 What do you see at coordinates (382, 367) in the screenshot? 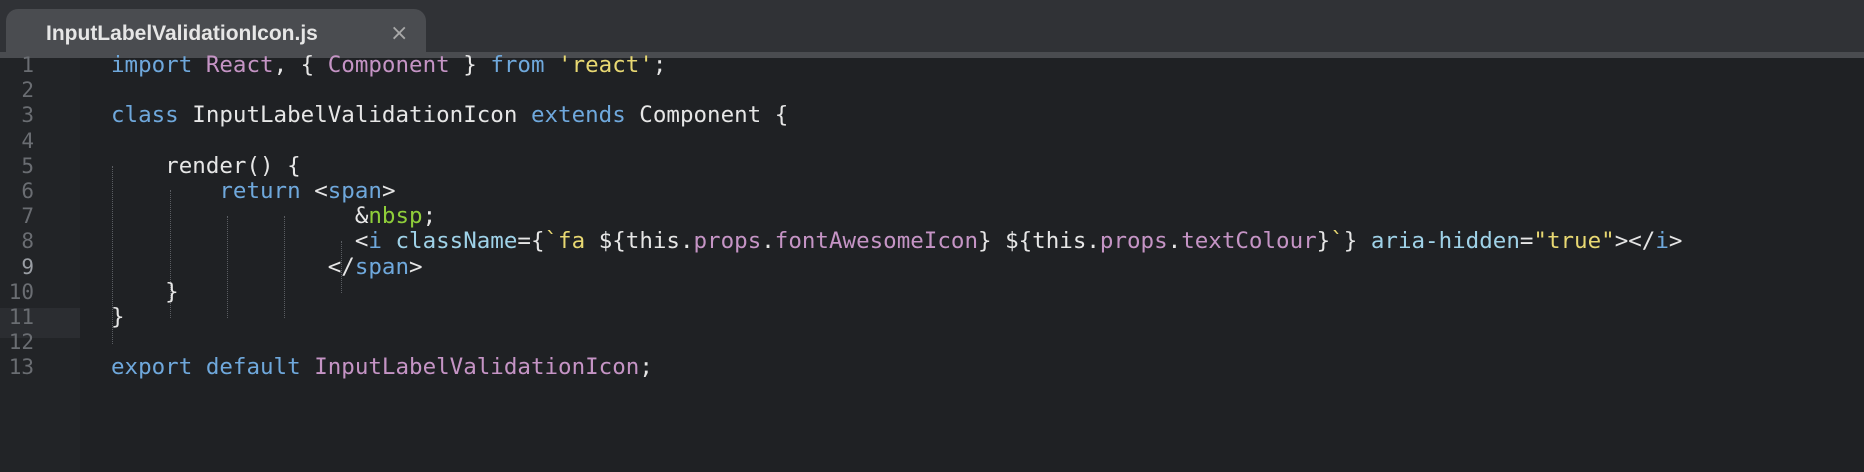
I see `code-line-13: export default InputLabelValidationIcon;` at bounding box center [382, 367].